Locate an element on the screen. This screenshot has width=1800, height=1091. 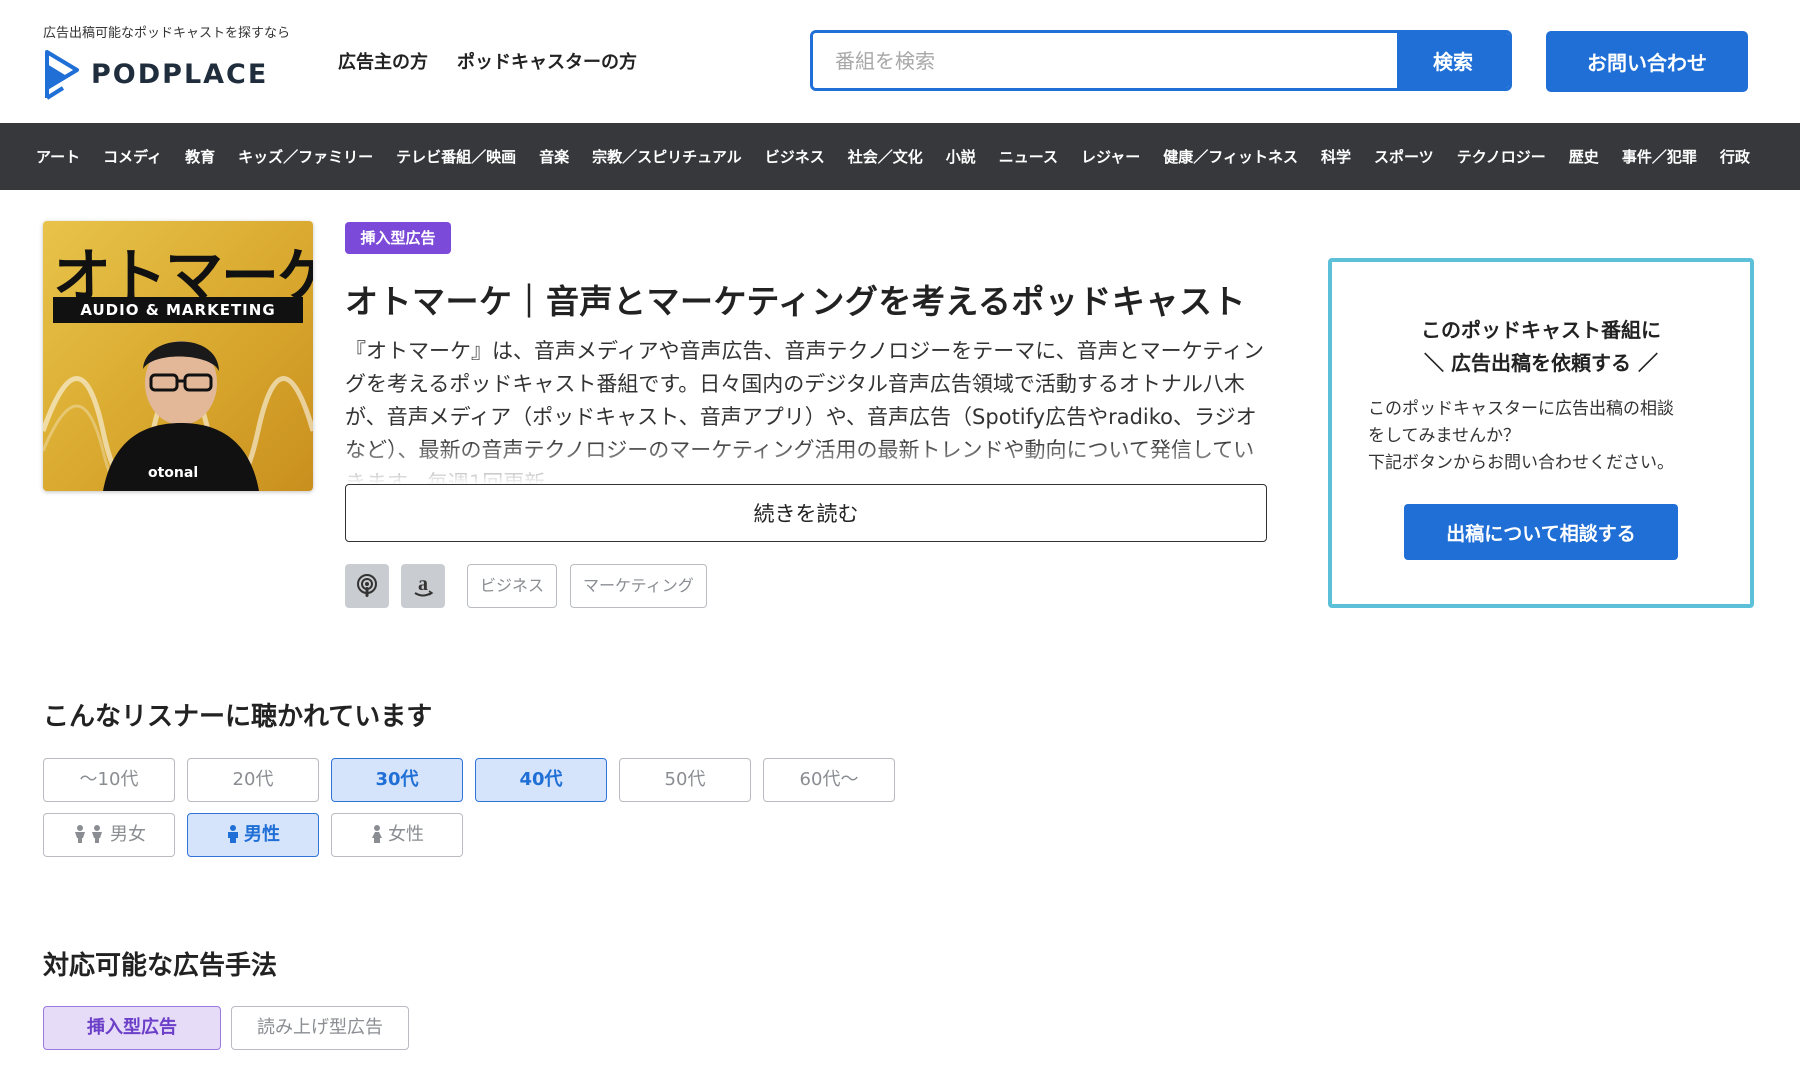
category-item-art: アート is located at coordinates (58, 156).